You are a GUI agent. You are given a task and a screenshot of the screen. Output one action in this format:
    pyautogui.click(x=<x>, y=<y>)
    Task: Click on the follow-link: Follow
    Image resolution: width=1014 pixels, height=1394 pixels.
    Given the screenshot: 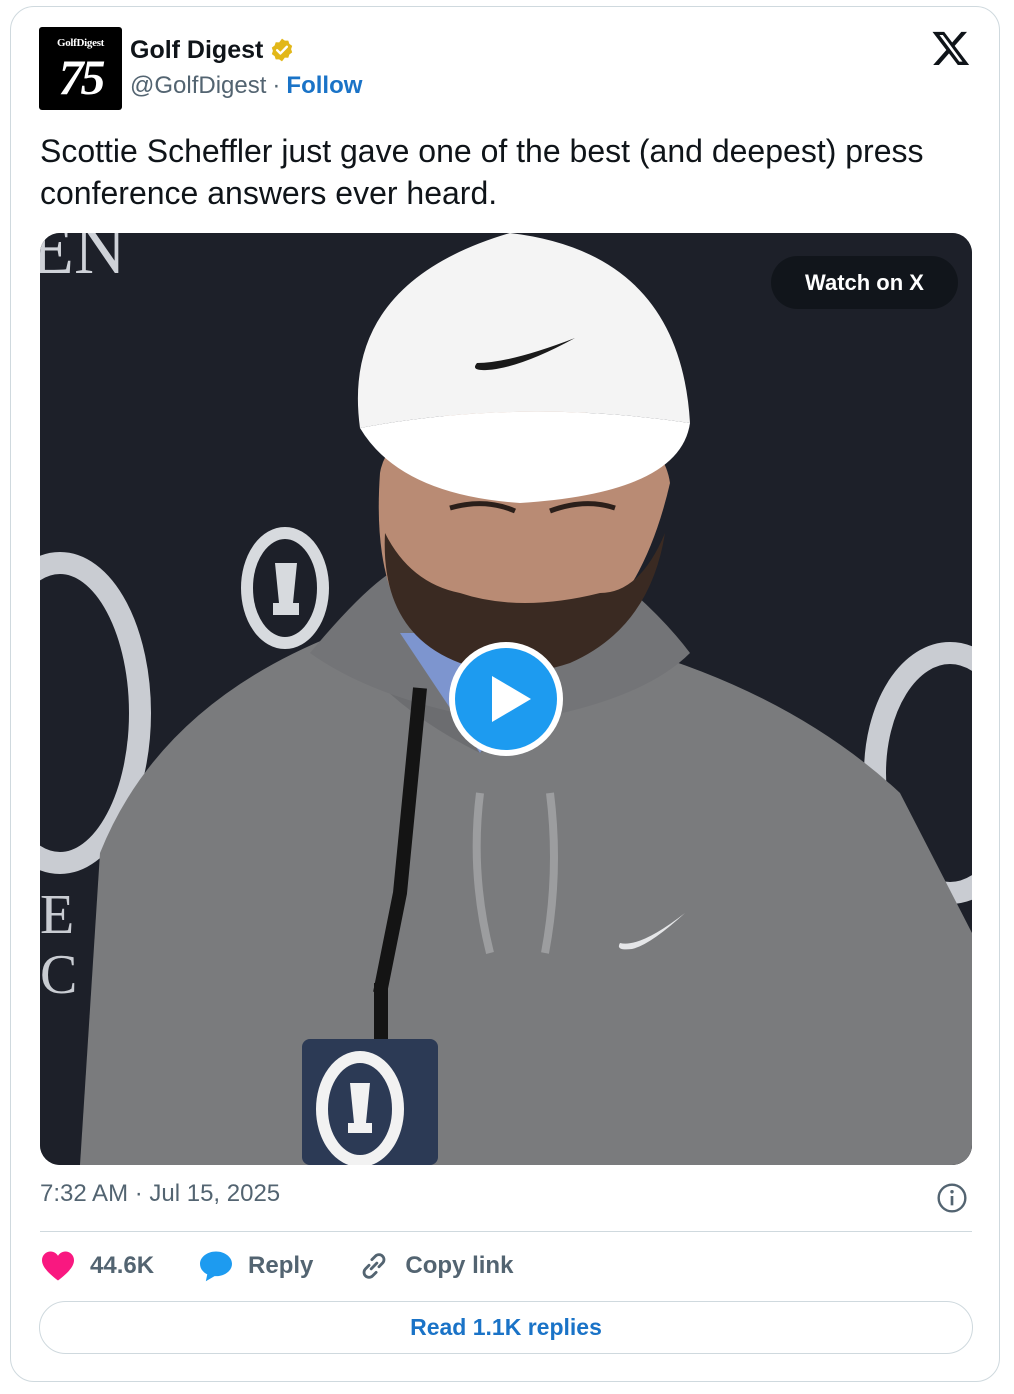 What is the action you would take?
    pyautogui.click(x=324, y=86)
    